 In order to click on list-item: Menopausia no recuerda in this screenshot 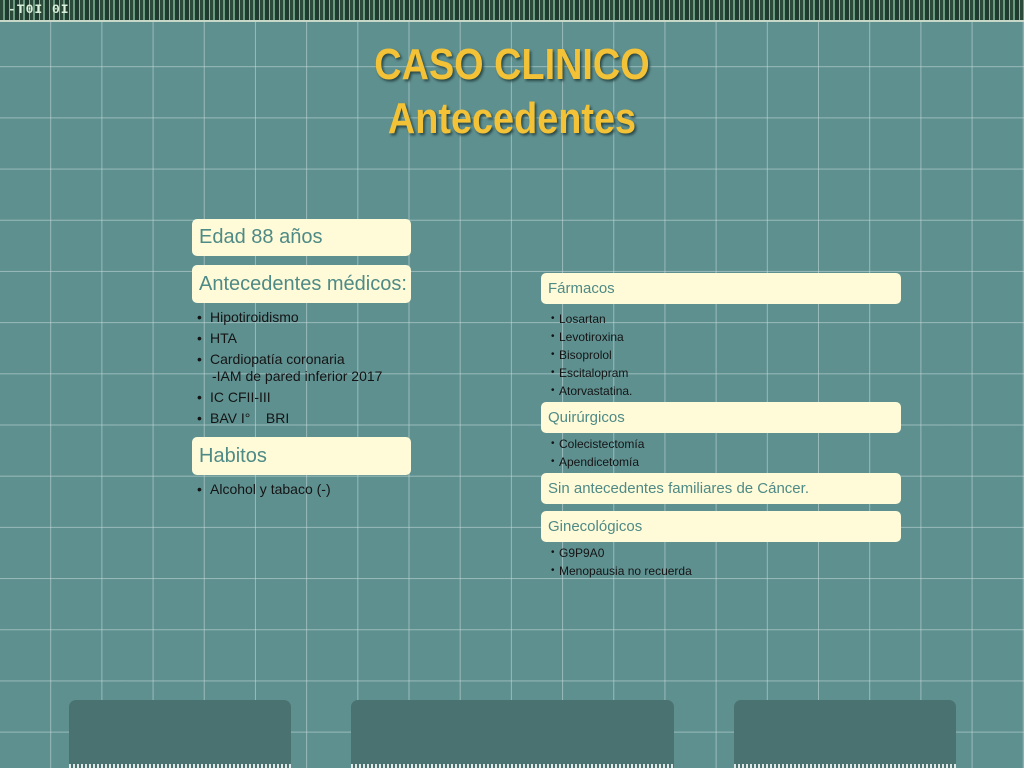, I will do `click(701, 571)`.